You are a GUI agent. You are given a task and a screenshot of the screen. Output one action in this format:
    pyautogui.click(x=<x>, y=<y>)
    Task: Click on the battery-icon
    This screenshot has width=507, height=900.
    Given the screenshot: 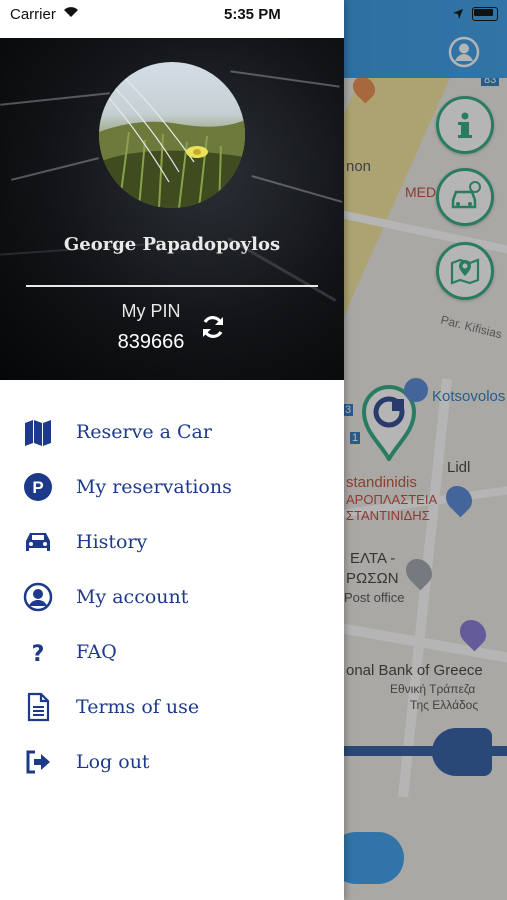 What is the action you would take?
    pyautogui.click(x=485, y=14)
    